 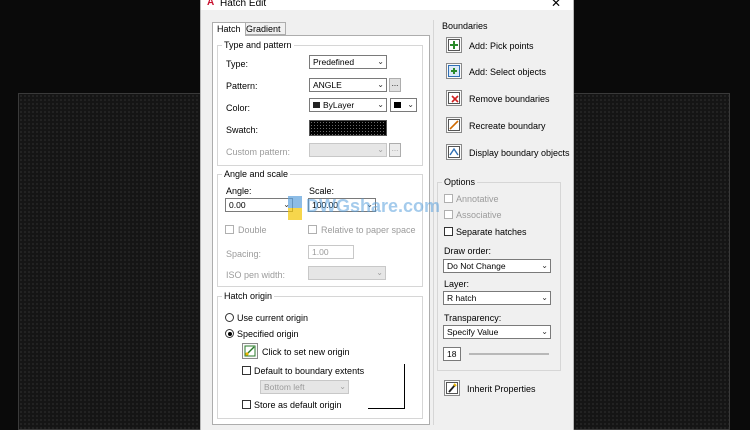 What do you see at coordinates (491, 232) in the screenshot?
I see `separate-hatches-label: Separate hatches` at bounding box center [491, 232].